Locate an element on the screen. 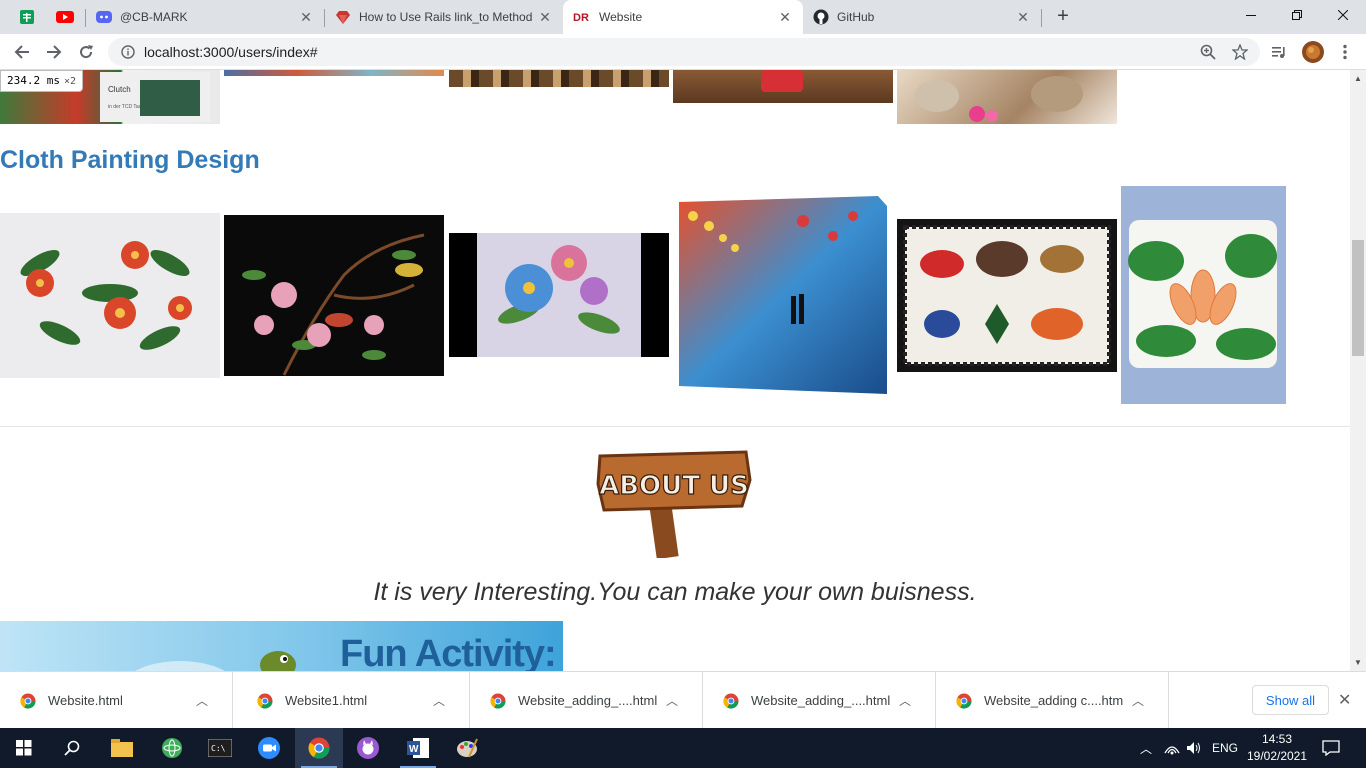  minimize-icon is located at coordinates (1251, 15).